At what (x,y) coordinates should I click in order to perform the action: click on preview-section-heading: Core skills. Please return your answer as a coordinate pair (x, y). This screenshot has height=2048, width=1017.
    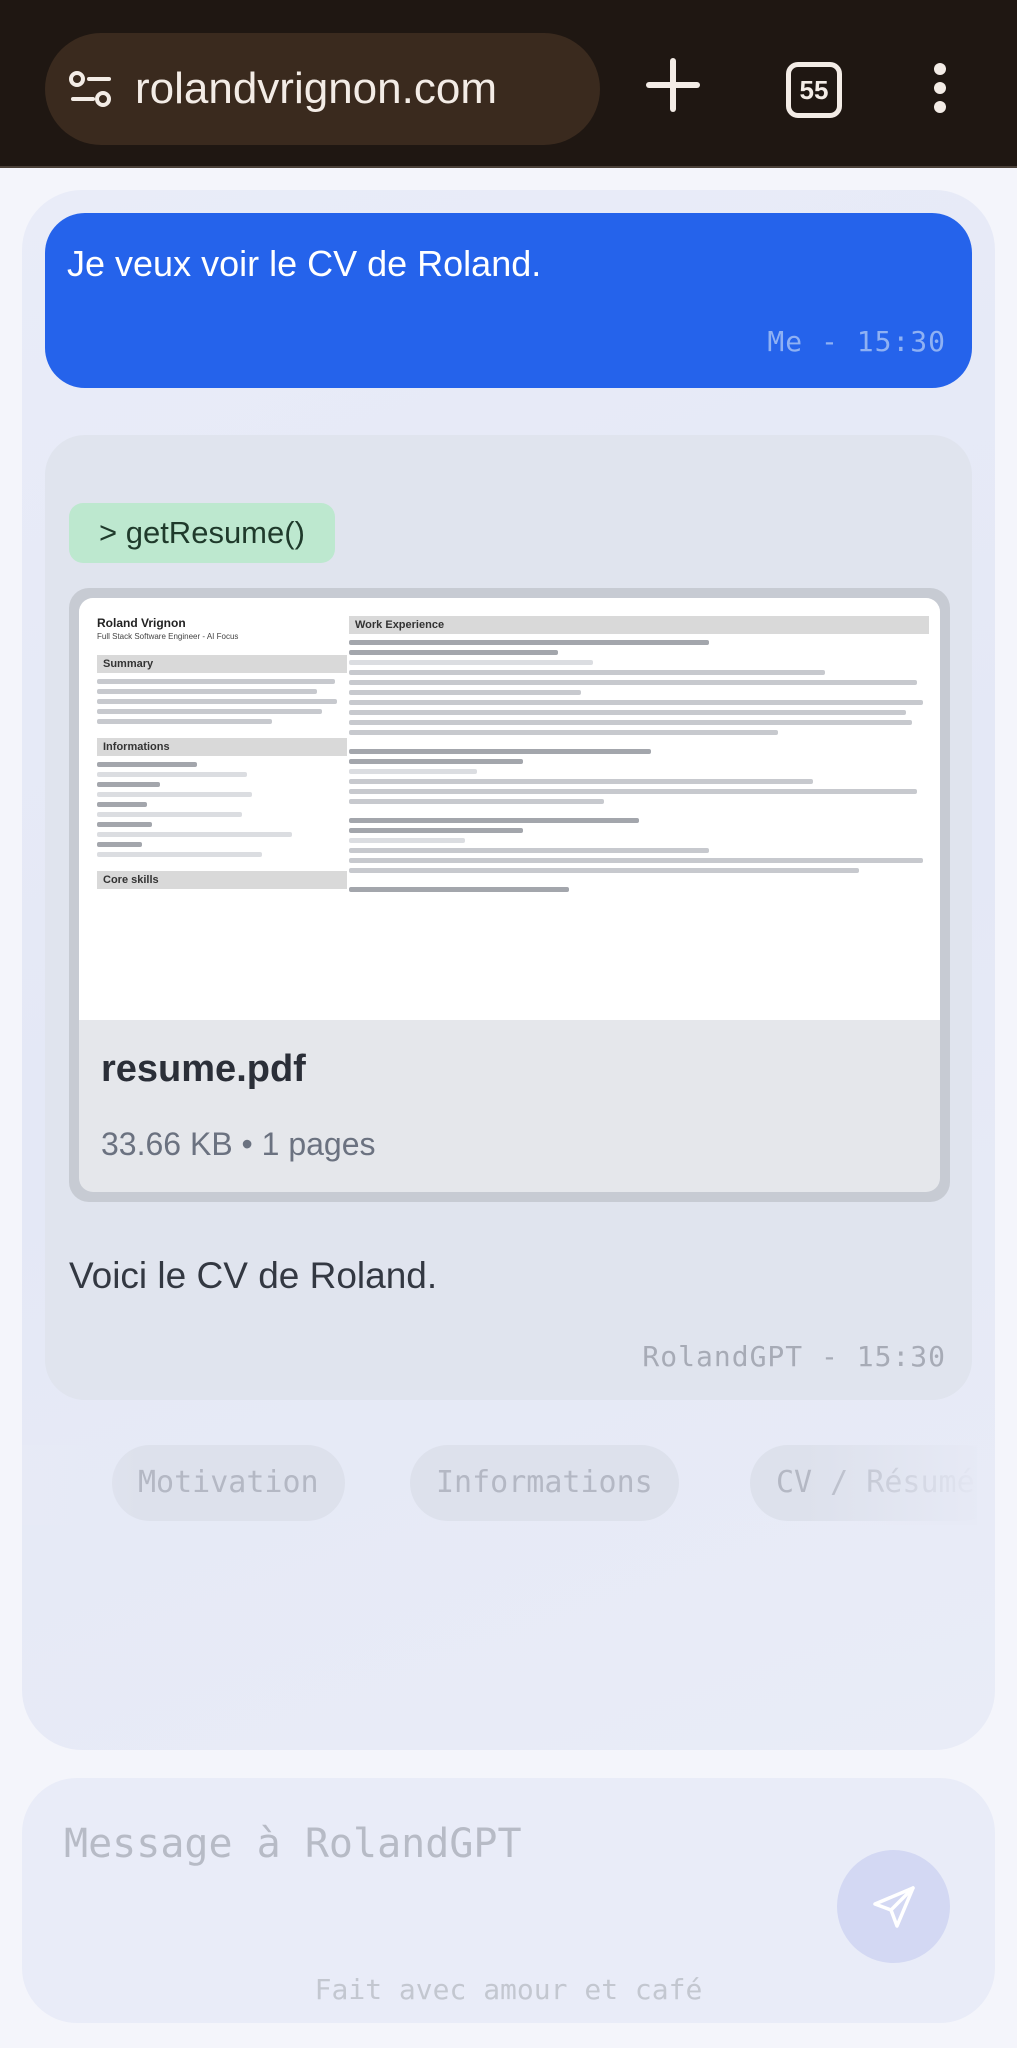
    Looking at the image, I should click on (222, 880).